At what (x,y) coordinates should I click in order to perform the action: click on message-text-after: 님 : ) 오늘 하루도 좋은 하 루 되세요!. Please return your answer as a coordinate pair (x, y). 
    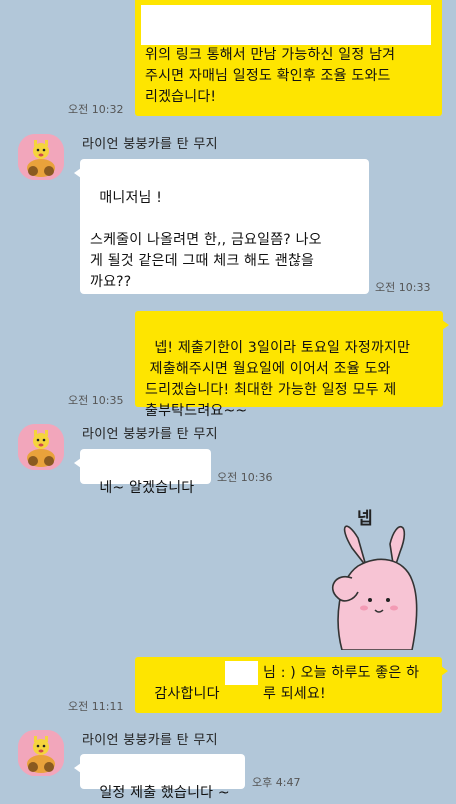
    Looking at the image, I should click on (341, 683).